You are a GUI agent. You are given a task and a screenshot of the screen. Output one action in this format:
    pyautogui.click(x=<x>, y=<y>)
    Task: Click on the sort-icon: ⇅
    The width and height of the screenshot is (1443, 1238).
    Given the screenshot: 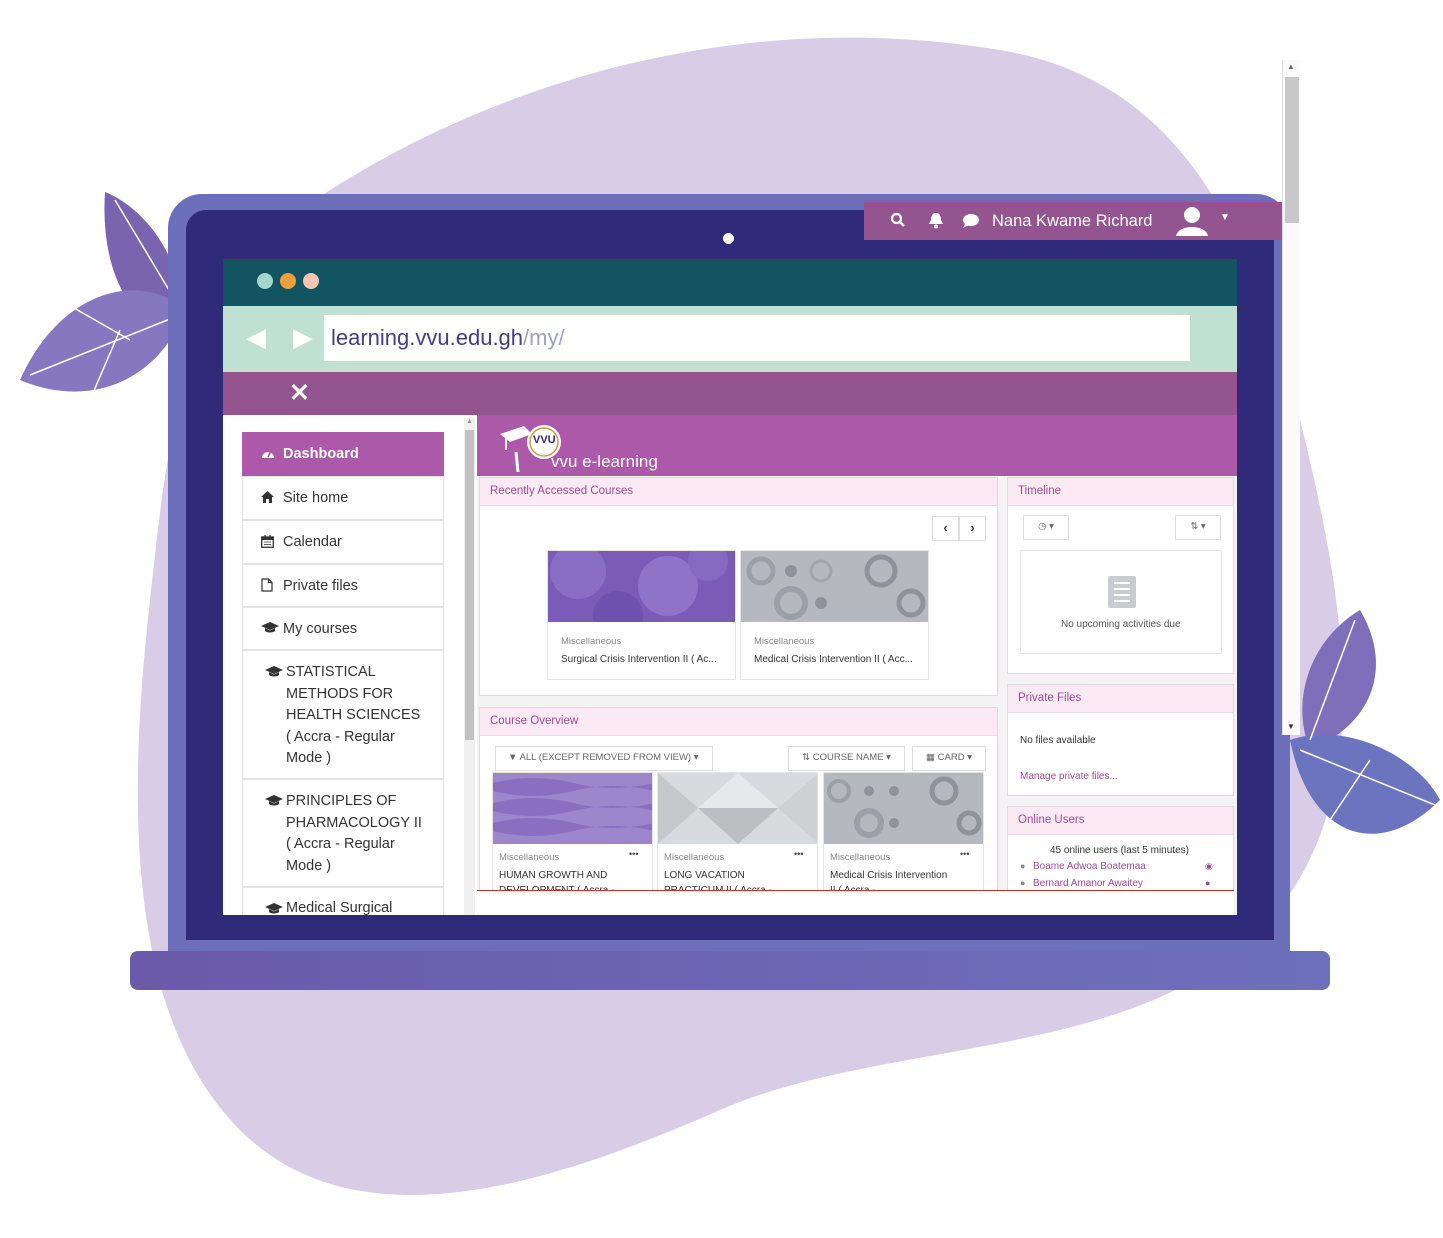 What is the action you would take?
    pyautogui.click(x=806, y=757)
    